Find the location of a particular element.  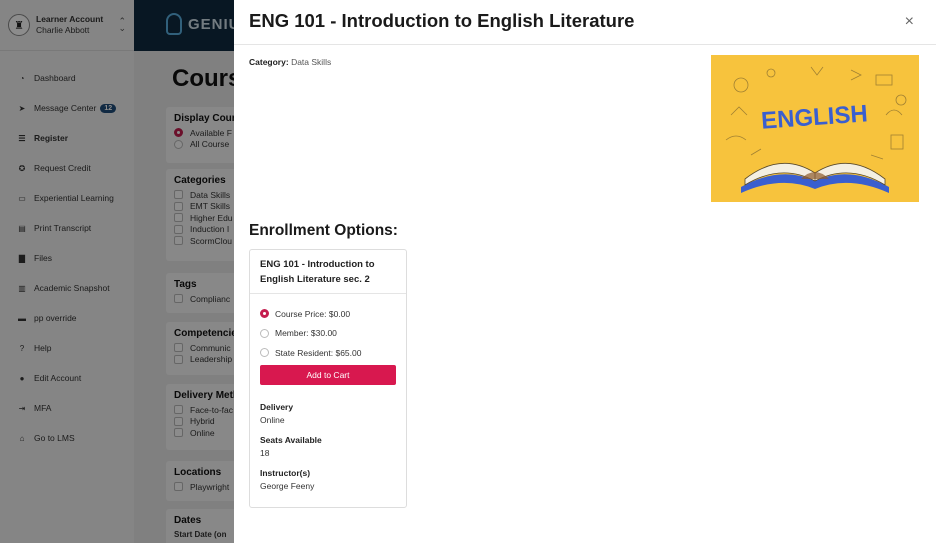

price-option-state-resident: State Resident: $65.00 is located at coordinates (328, 353).